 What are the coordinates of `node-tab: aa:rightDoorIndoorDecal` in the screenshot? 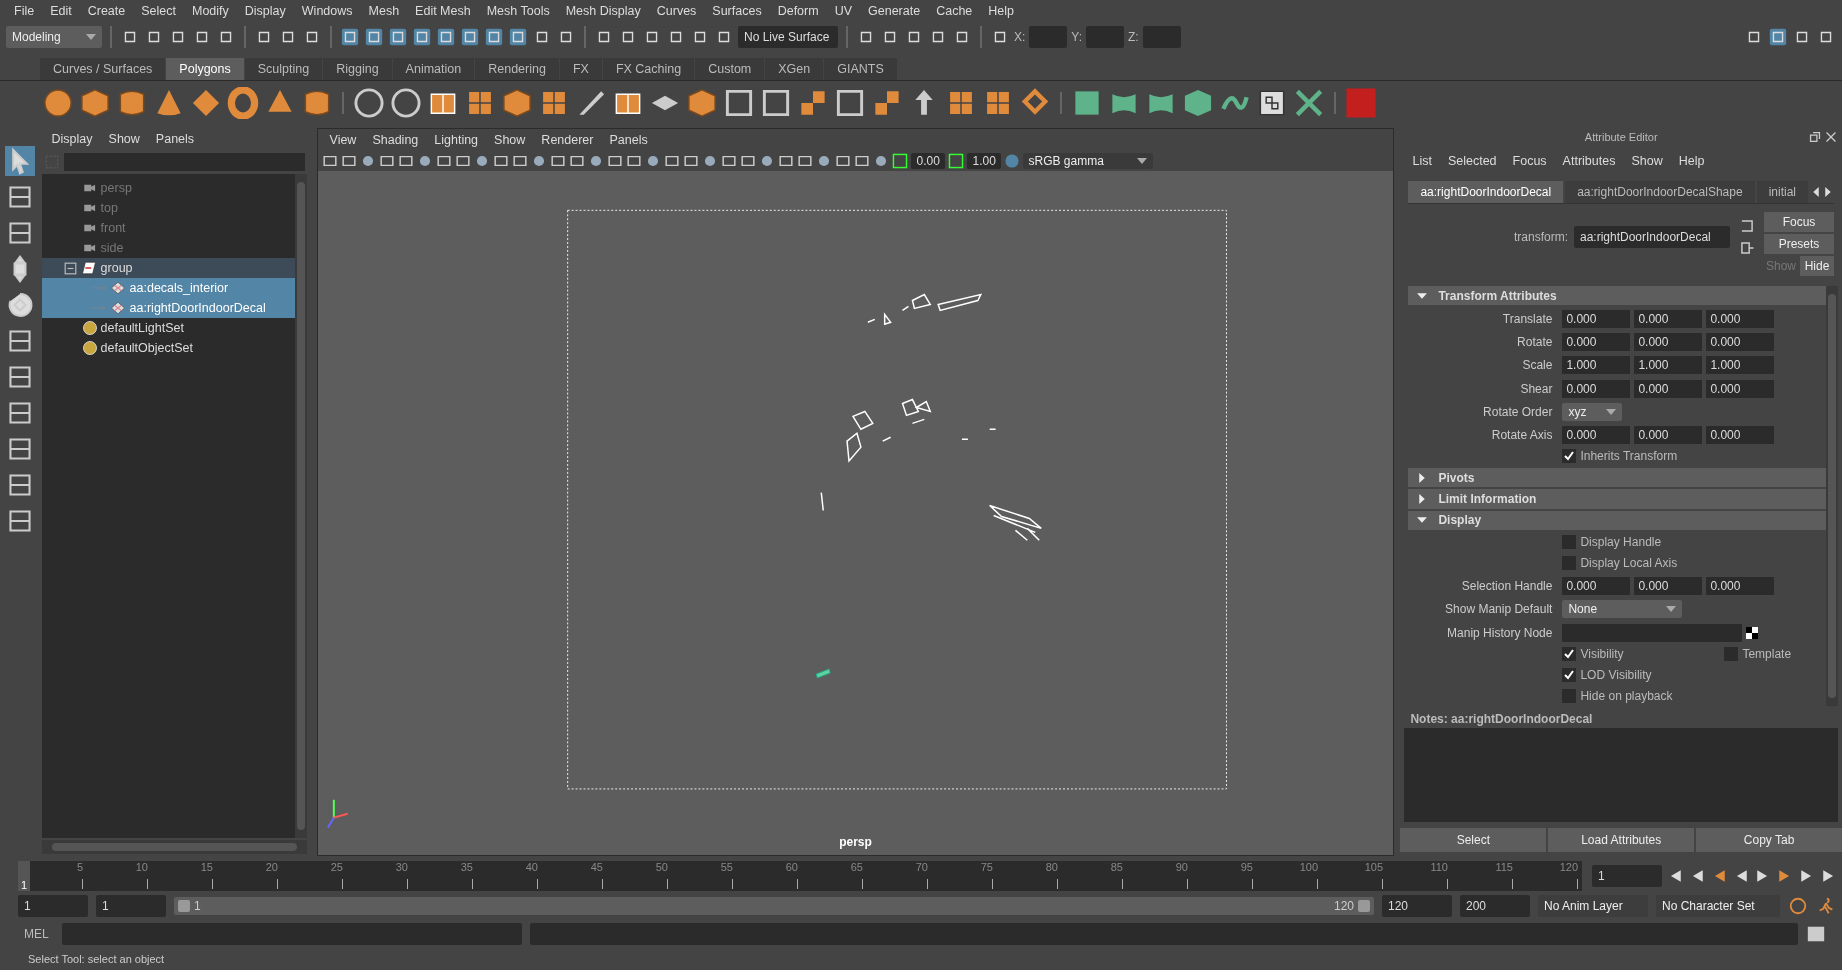 It's located at (1486, 191).